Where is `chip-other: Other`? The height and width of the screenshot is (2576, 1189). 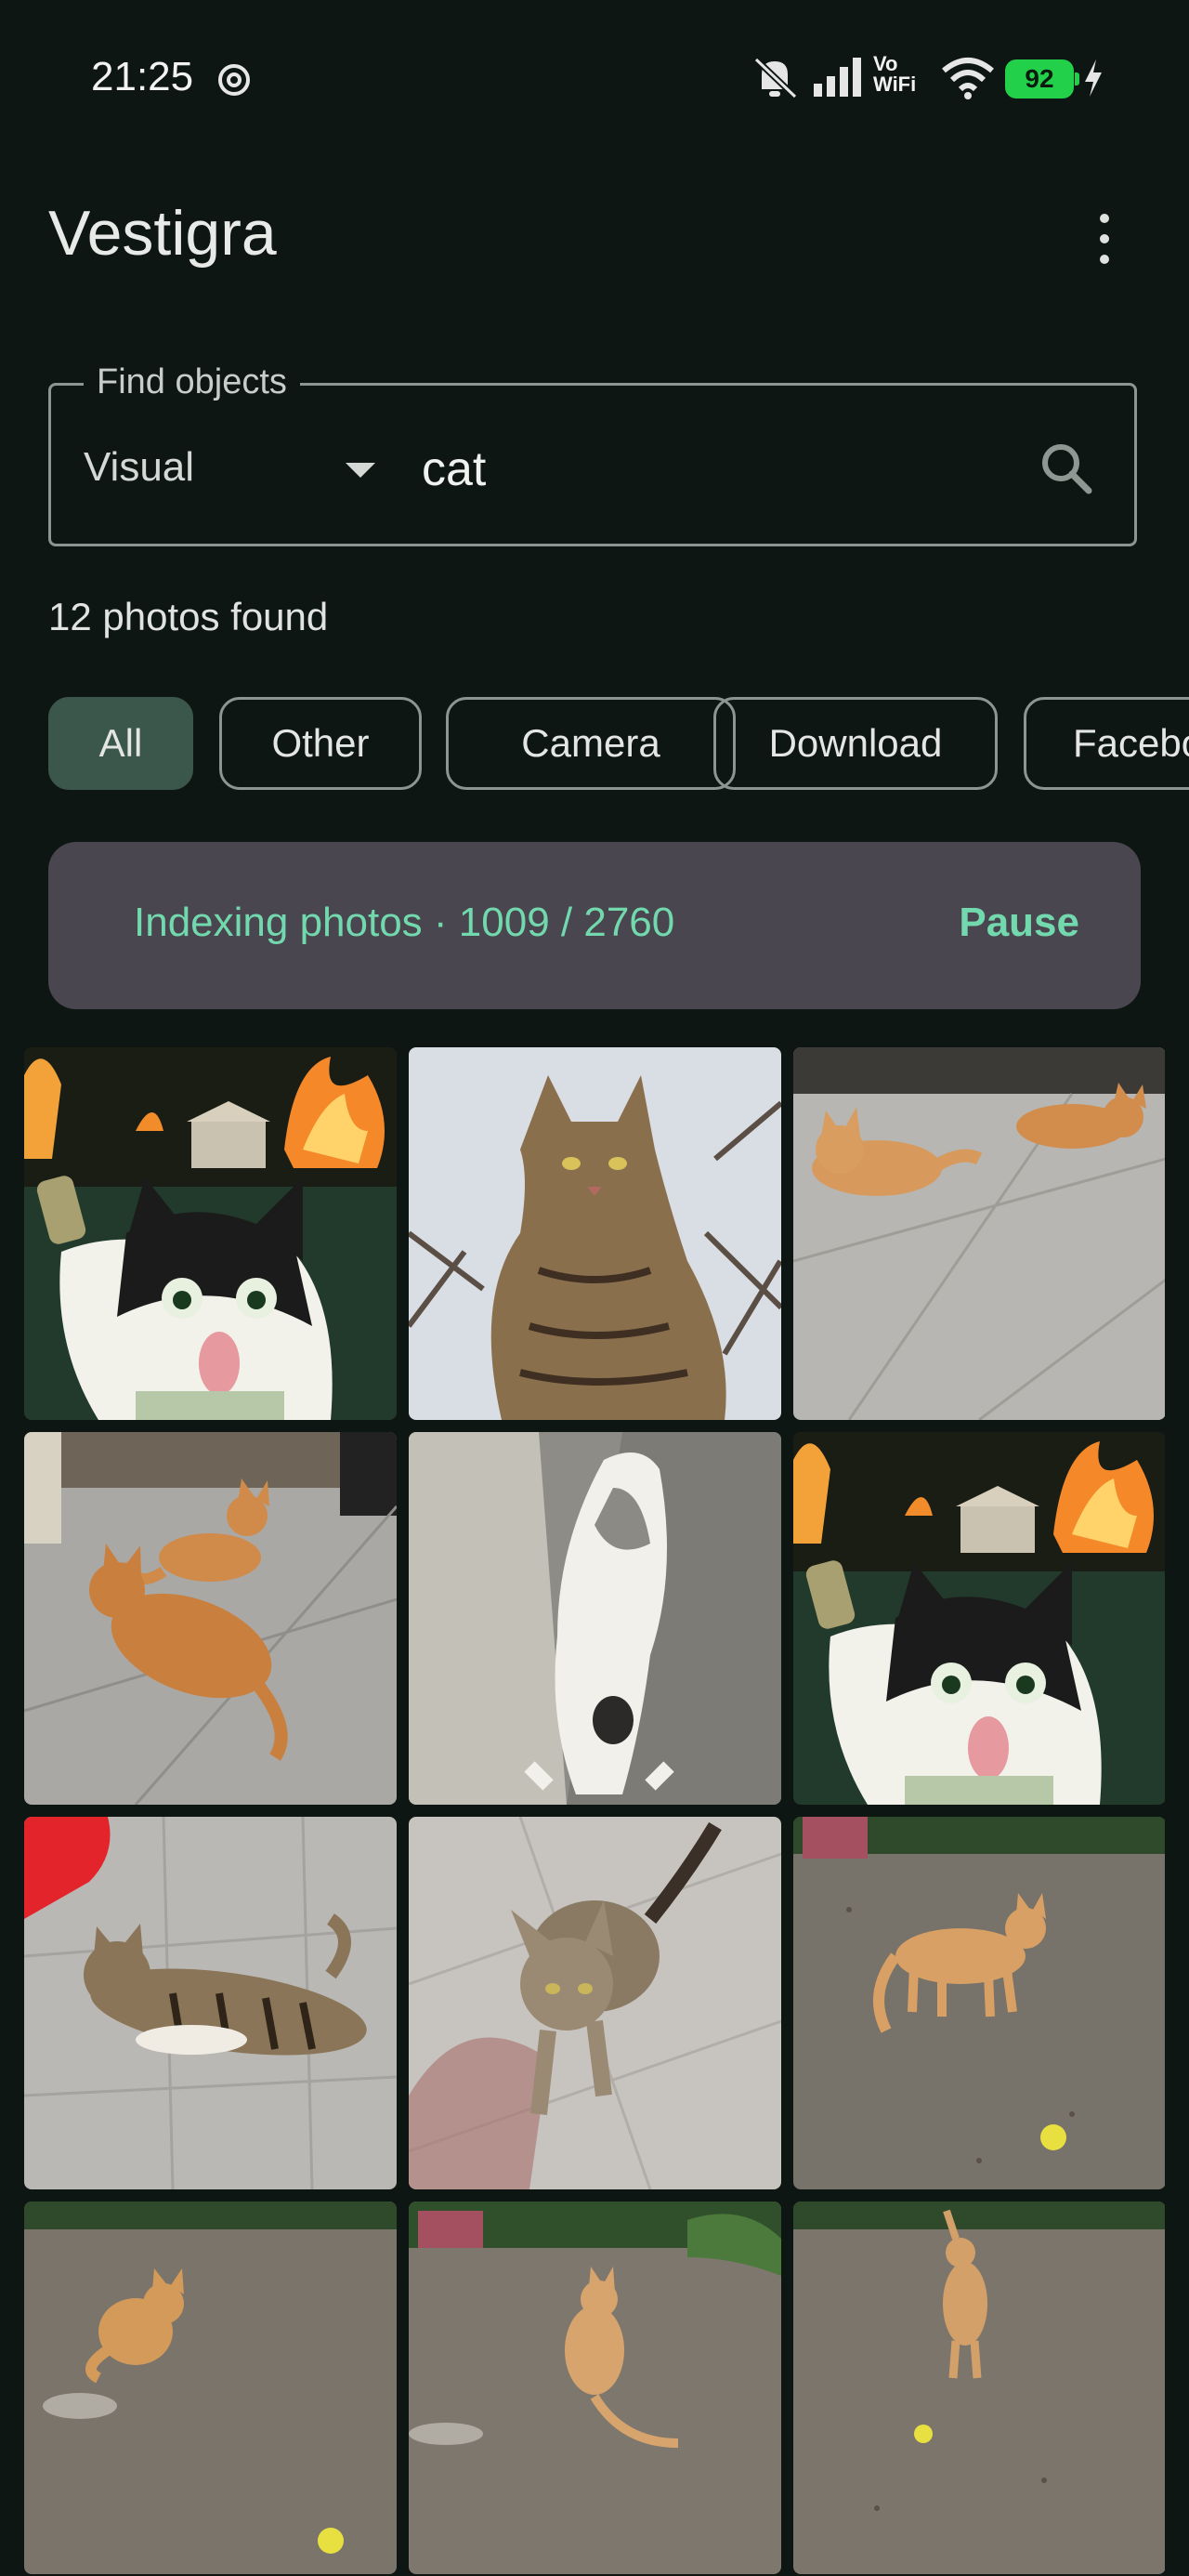
chip-other: Other is located at coordinates (320, 743).